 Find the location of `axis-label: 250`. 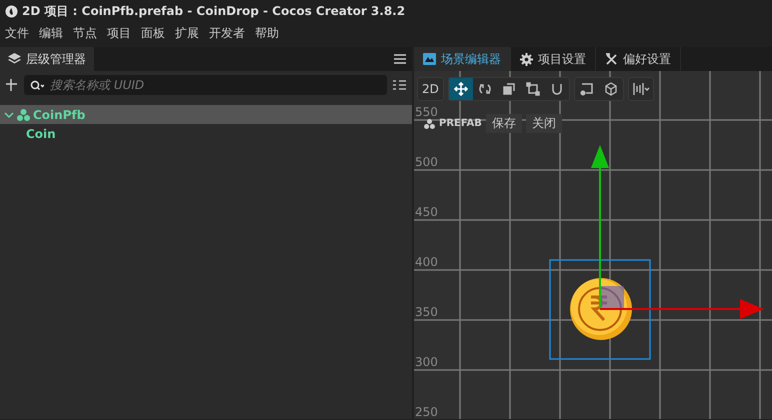

axis-label: 250 is located at coordinates (426, 412).